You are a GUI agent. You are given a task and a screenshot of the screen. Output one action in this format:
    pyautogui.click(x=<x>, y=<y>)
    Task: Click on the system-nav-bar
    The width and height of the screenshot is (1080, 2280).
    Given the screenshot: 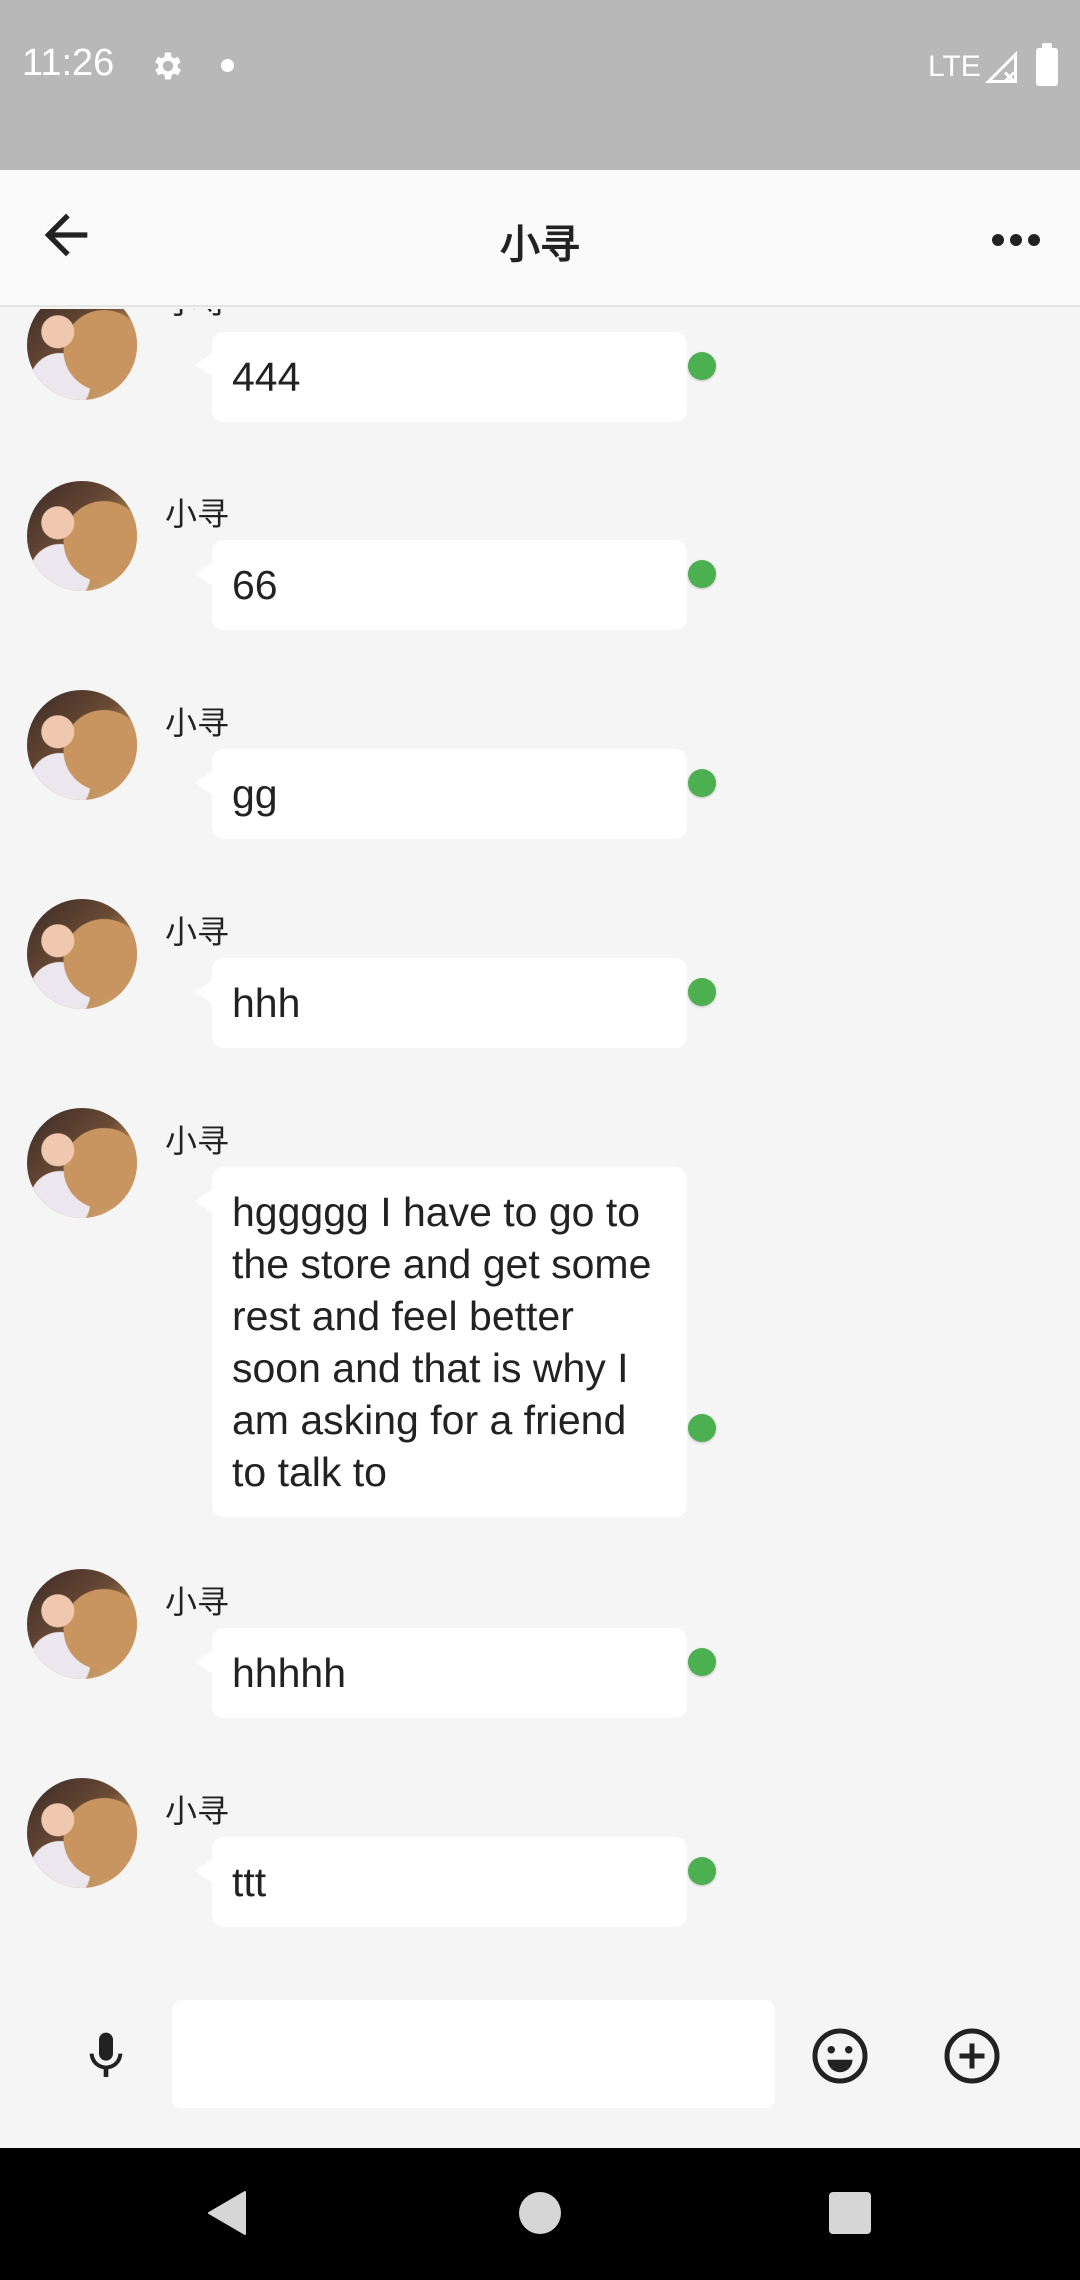 What is the action you would take?
    pyautogui.click(x=540, y=2214)
    